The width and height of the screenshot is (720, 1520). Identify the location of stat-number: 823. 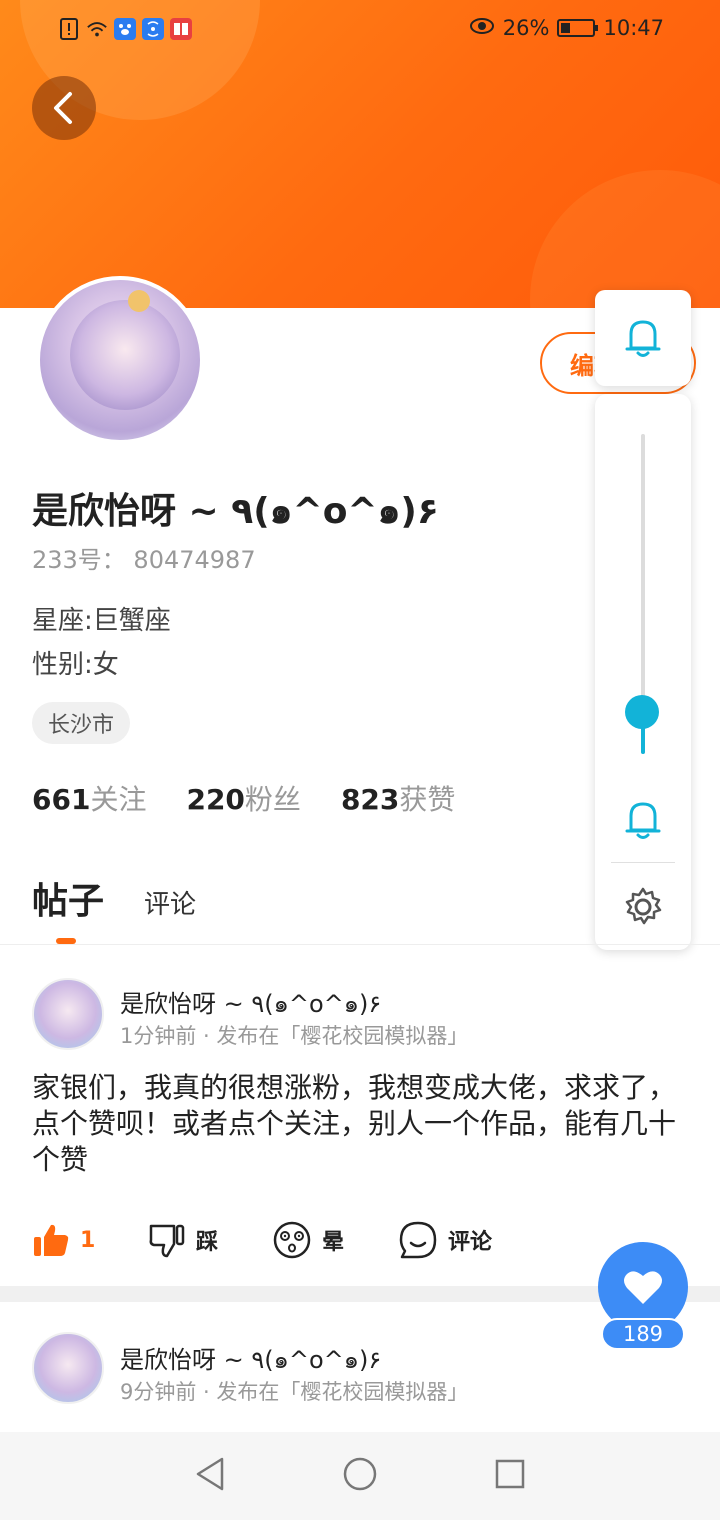
(370, 799).